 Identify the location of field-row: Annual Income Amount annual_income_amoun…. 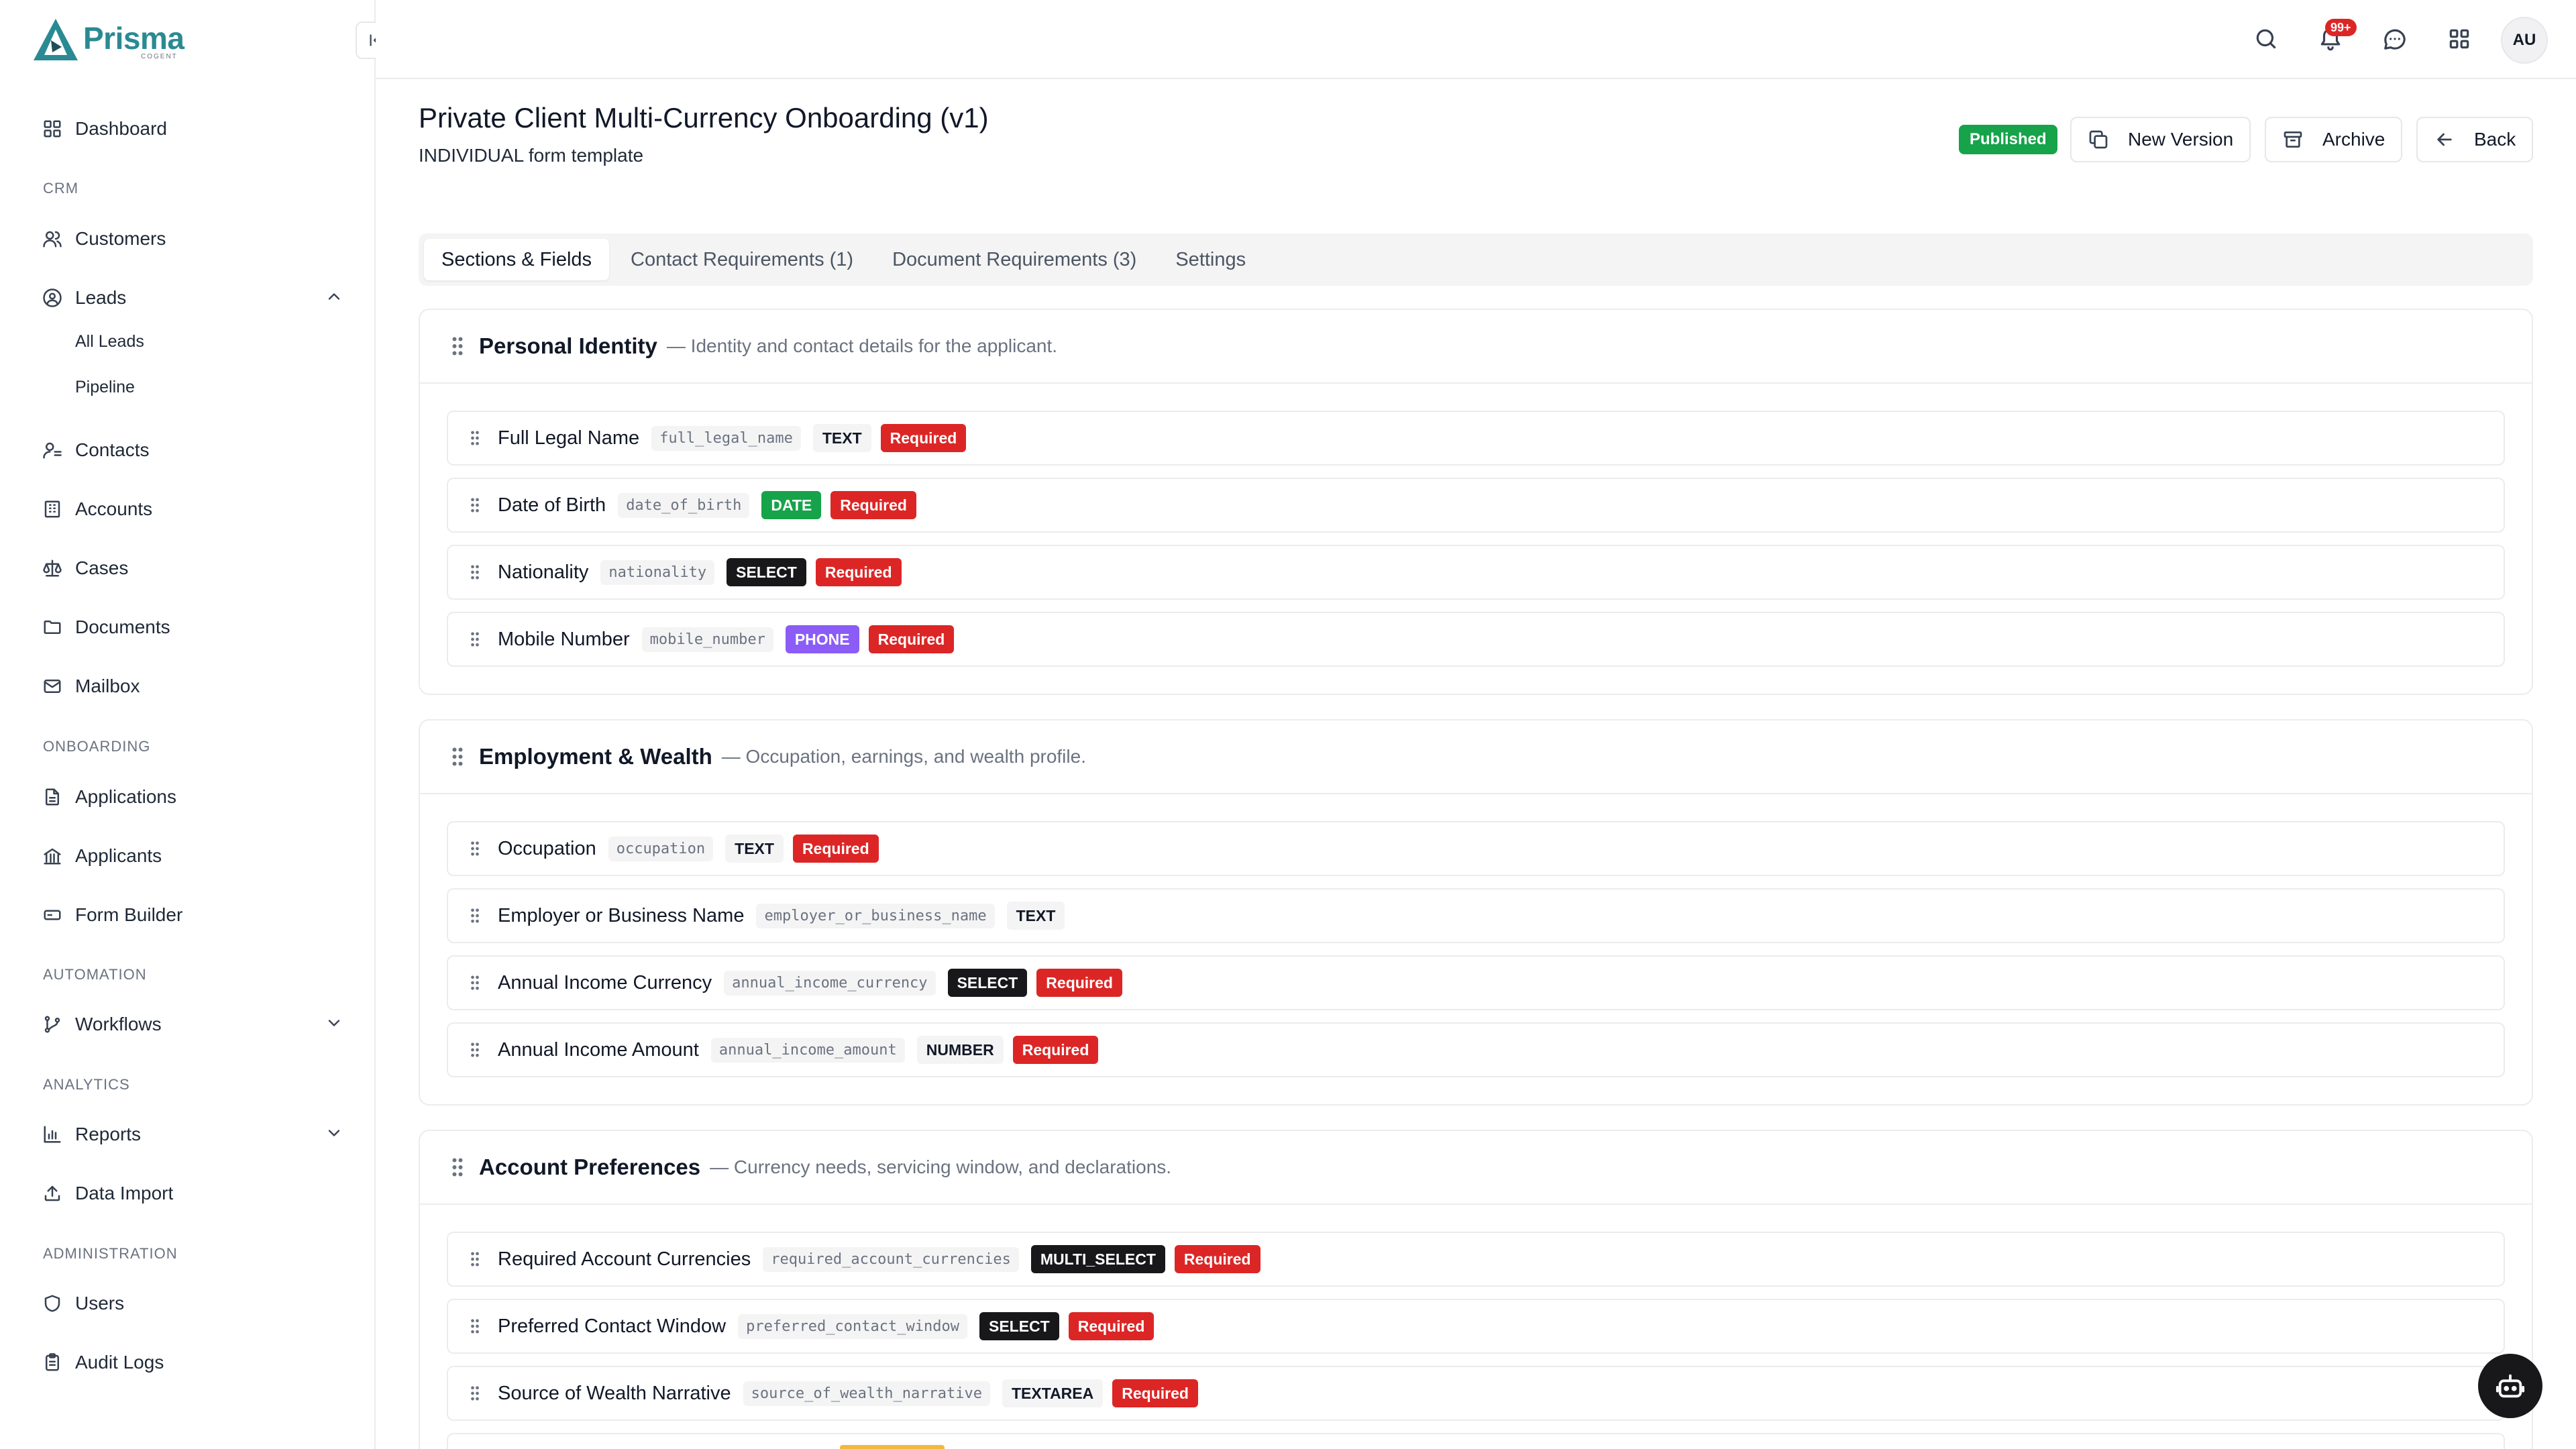
(1476, 1049).